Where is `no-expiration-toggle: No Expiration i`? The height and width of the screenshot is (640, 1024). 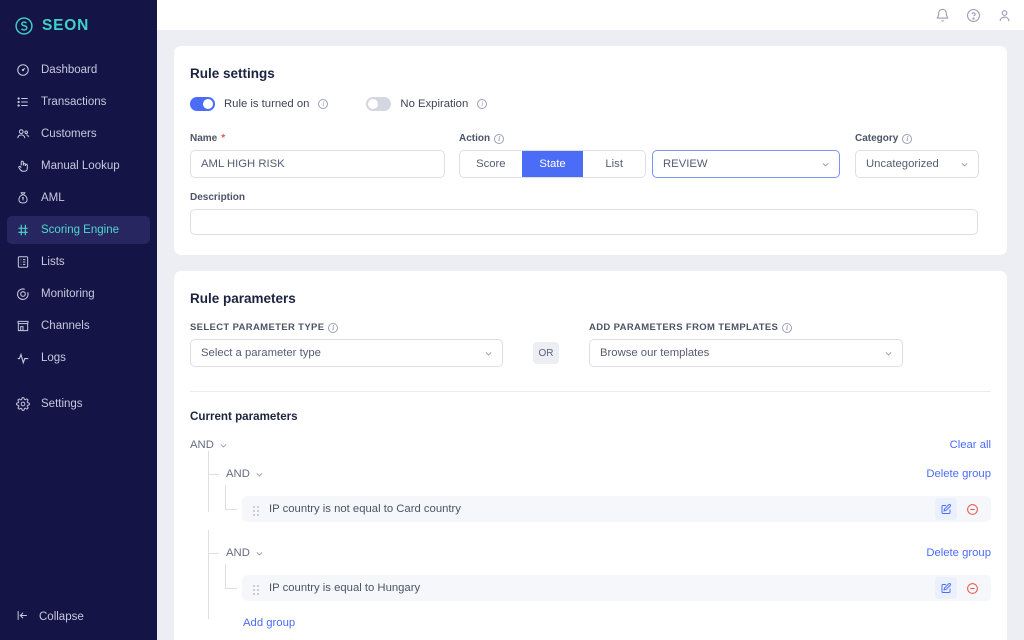 no-expiration-toggle: No Expiration i is located at coordinates (427, 104).